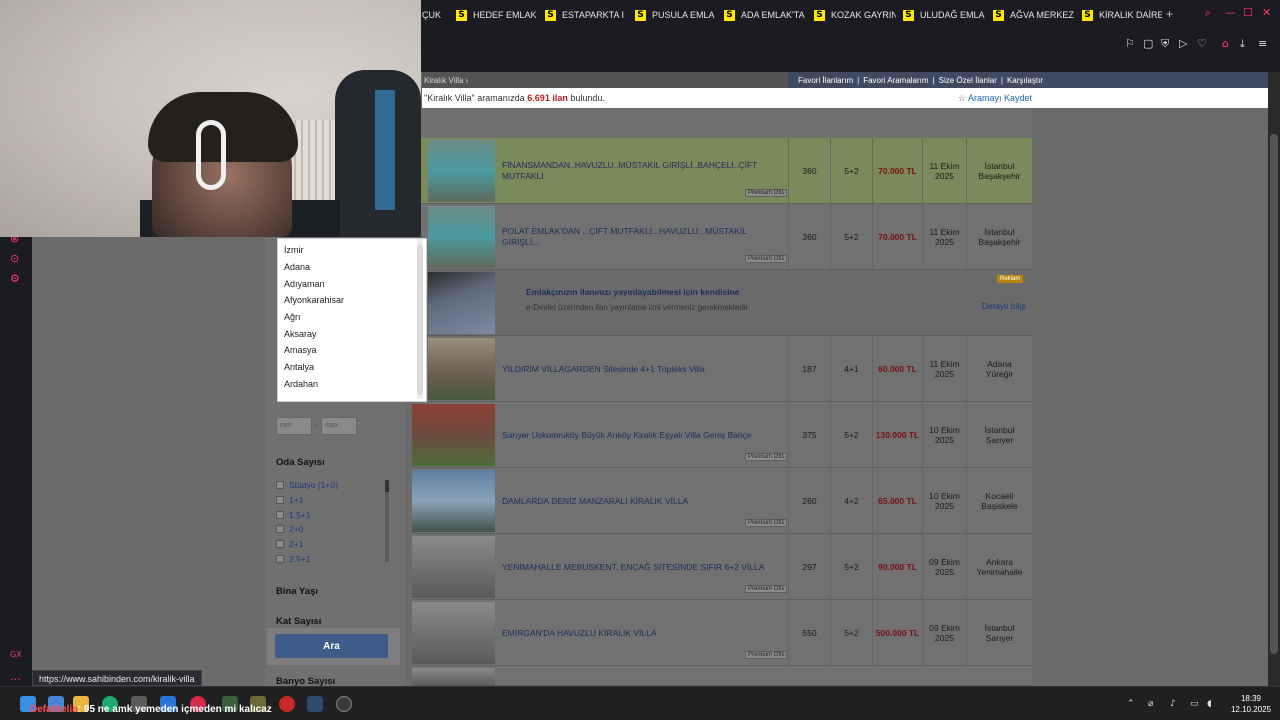 The height and width of the screenshot is (720, 1280). What do you see at coordinates (293, 515) in the screenshot?
I see `room-option: 1.5+1` at bounding box center [293, 515].